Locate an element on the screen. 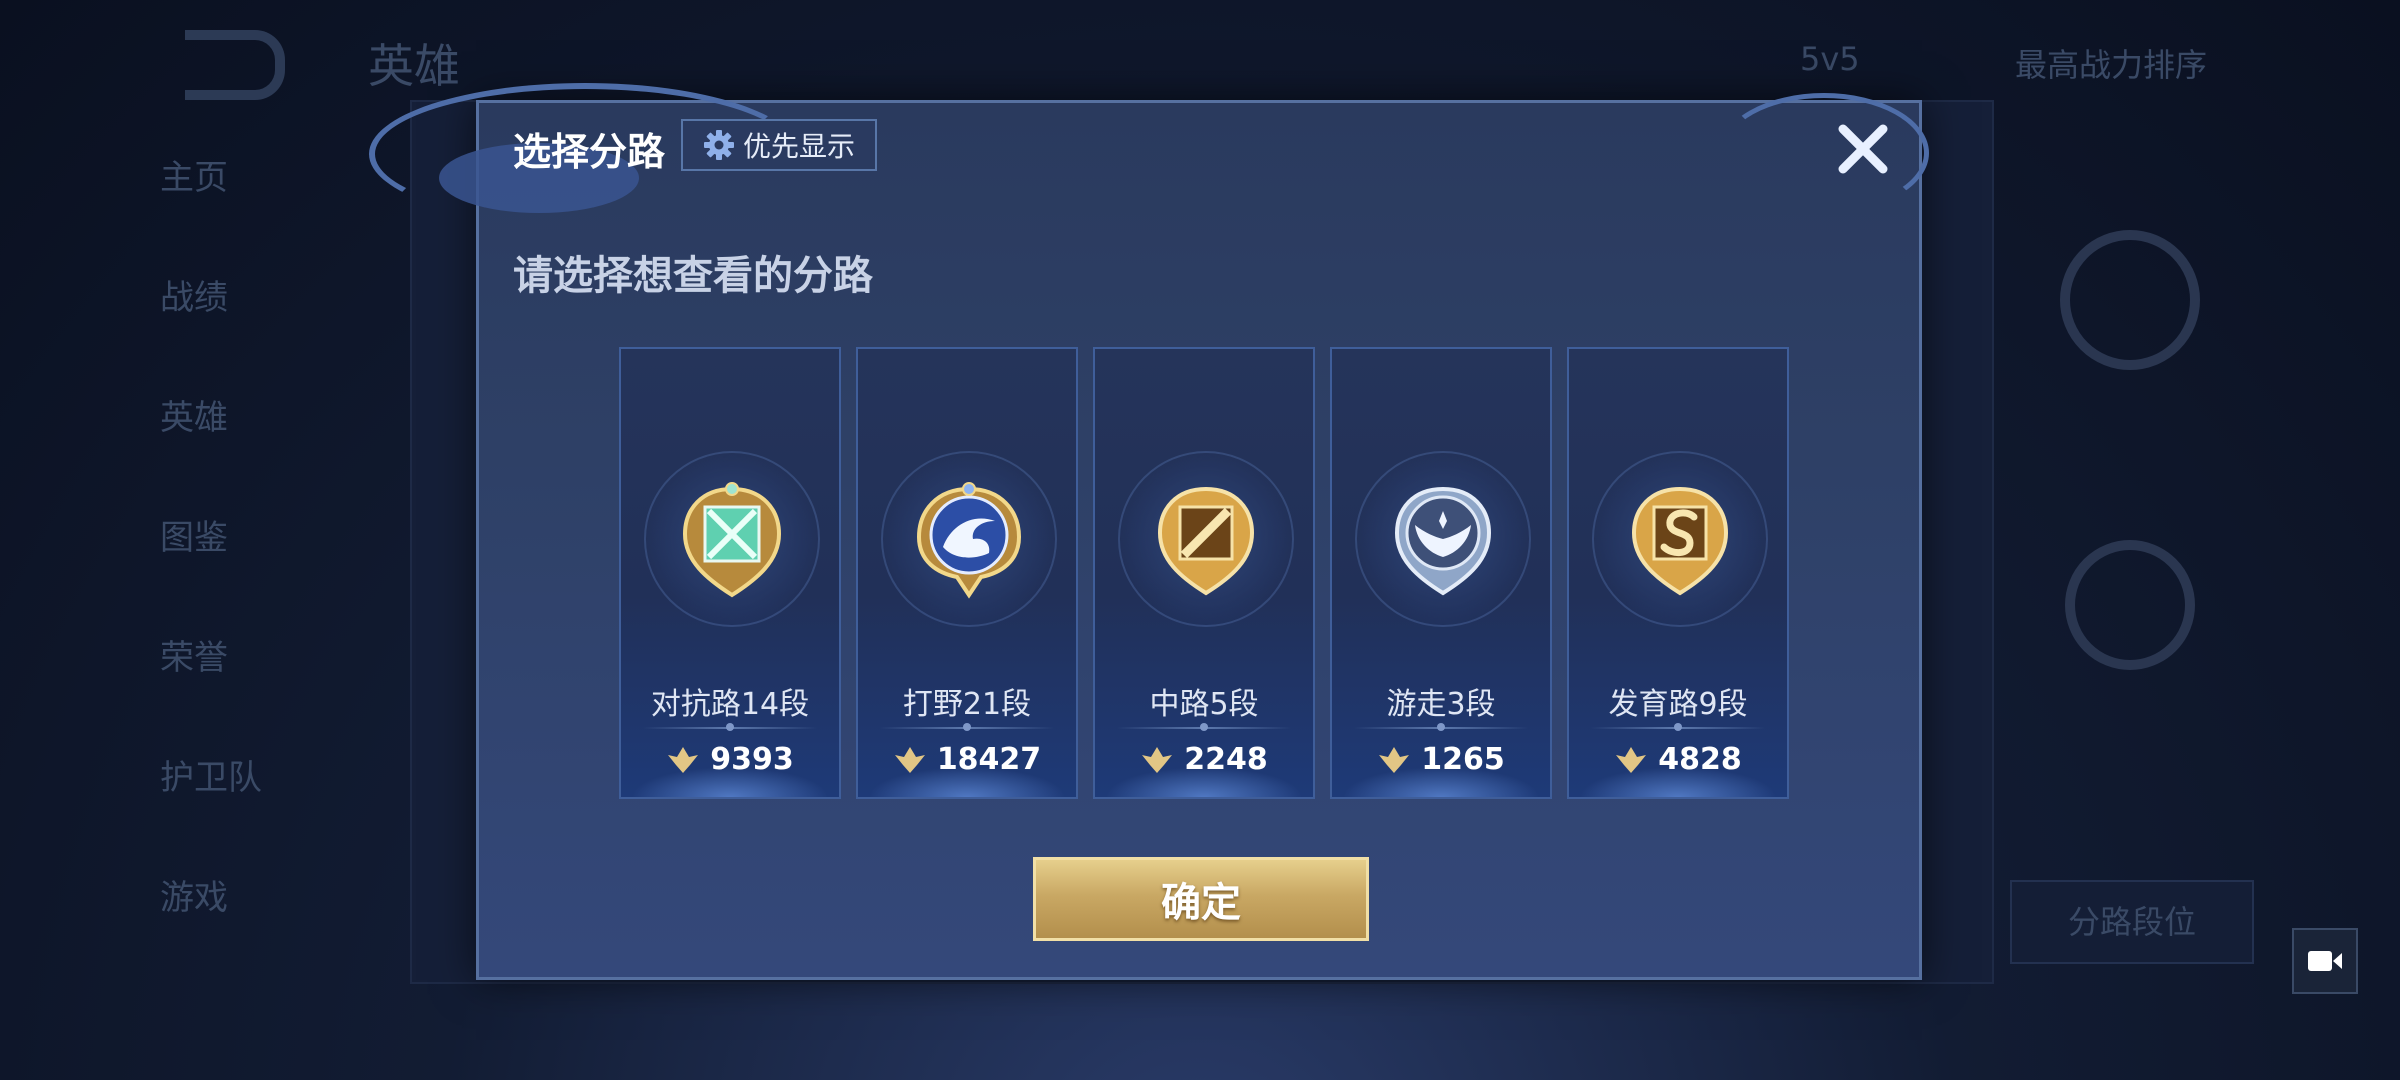  lane-card-jungle: 打野21段 18427 is located at coordinates (967, 573).